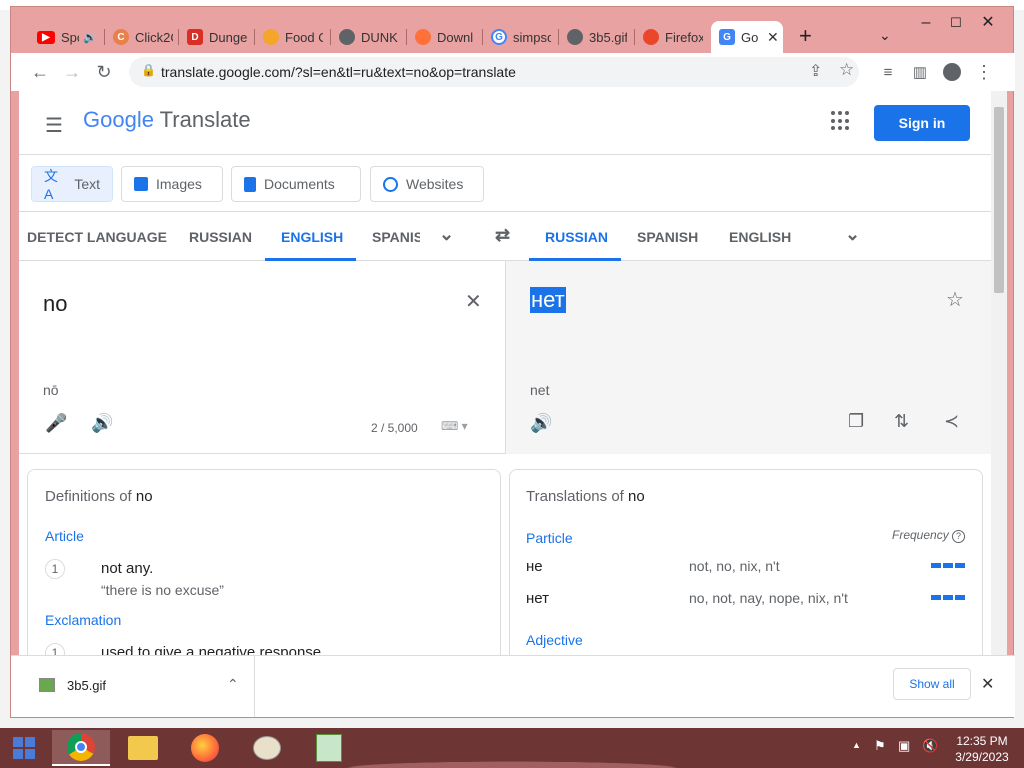  What do you see at coordinates (750, 37) in the screenshot?
I see `tab-label: Go` at bounding box center [750, 37].